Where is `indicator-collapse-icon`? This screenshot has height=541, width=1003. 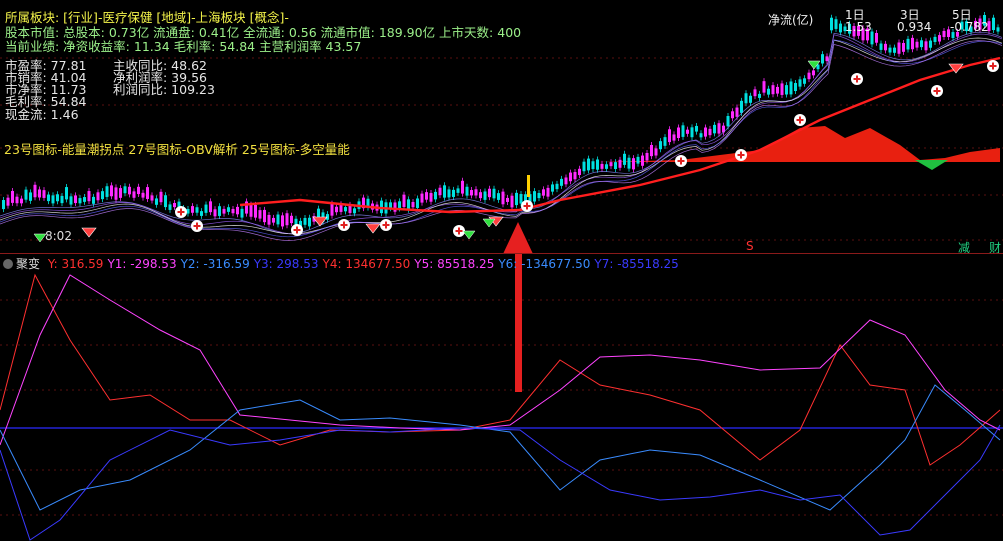
indicator-collapse-icon is located at coordinates (8, 264).